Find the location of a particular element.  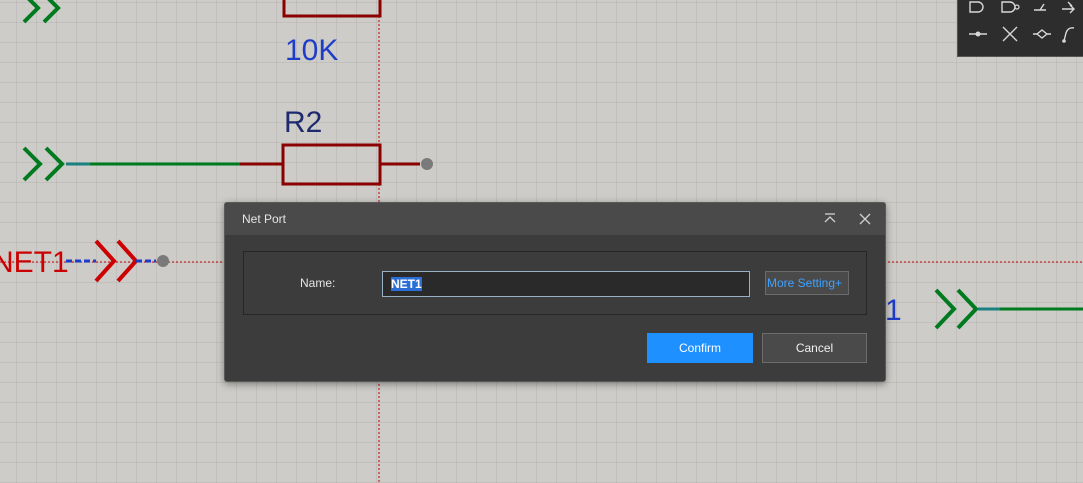

dialog-title: Net Port is located at coordinates (264, 219).